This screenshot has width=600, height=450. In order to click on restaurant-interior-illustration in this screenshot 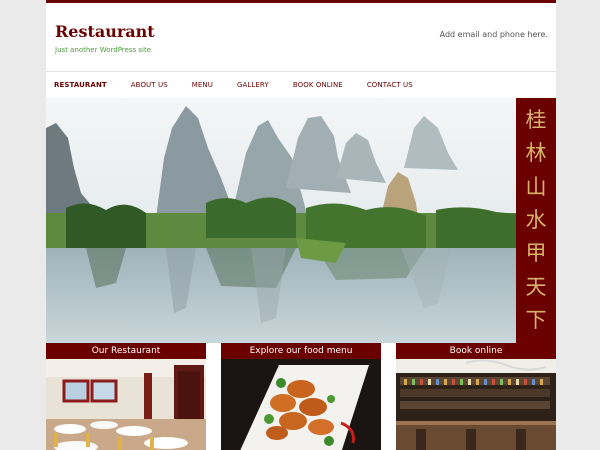, I will do `click(126, 404)`.